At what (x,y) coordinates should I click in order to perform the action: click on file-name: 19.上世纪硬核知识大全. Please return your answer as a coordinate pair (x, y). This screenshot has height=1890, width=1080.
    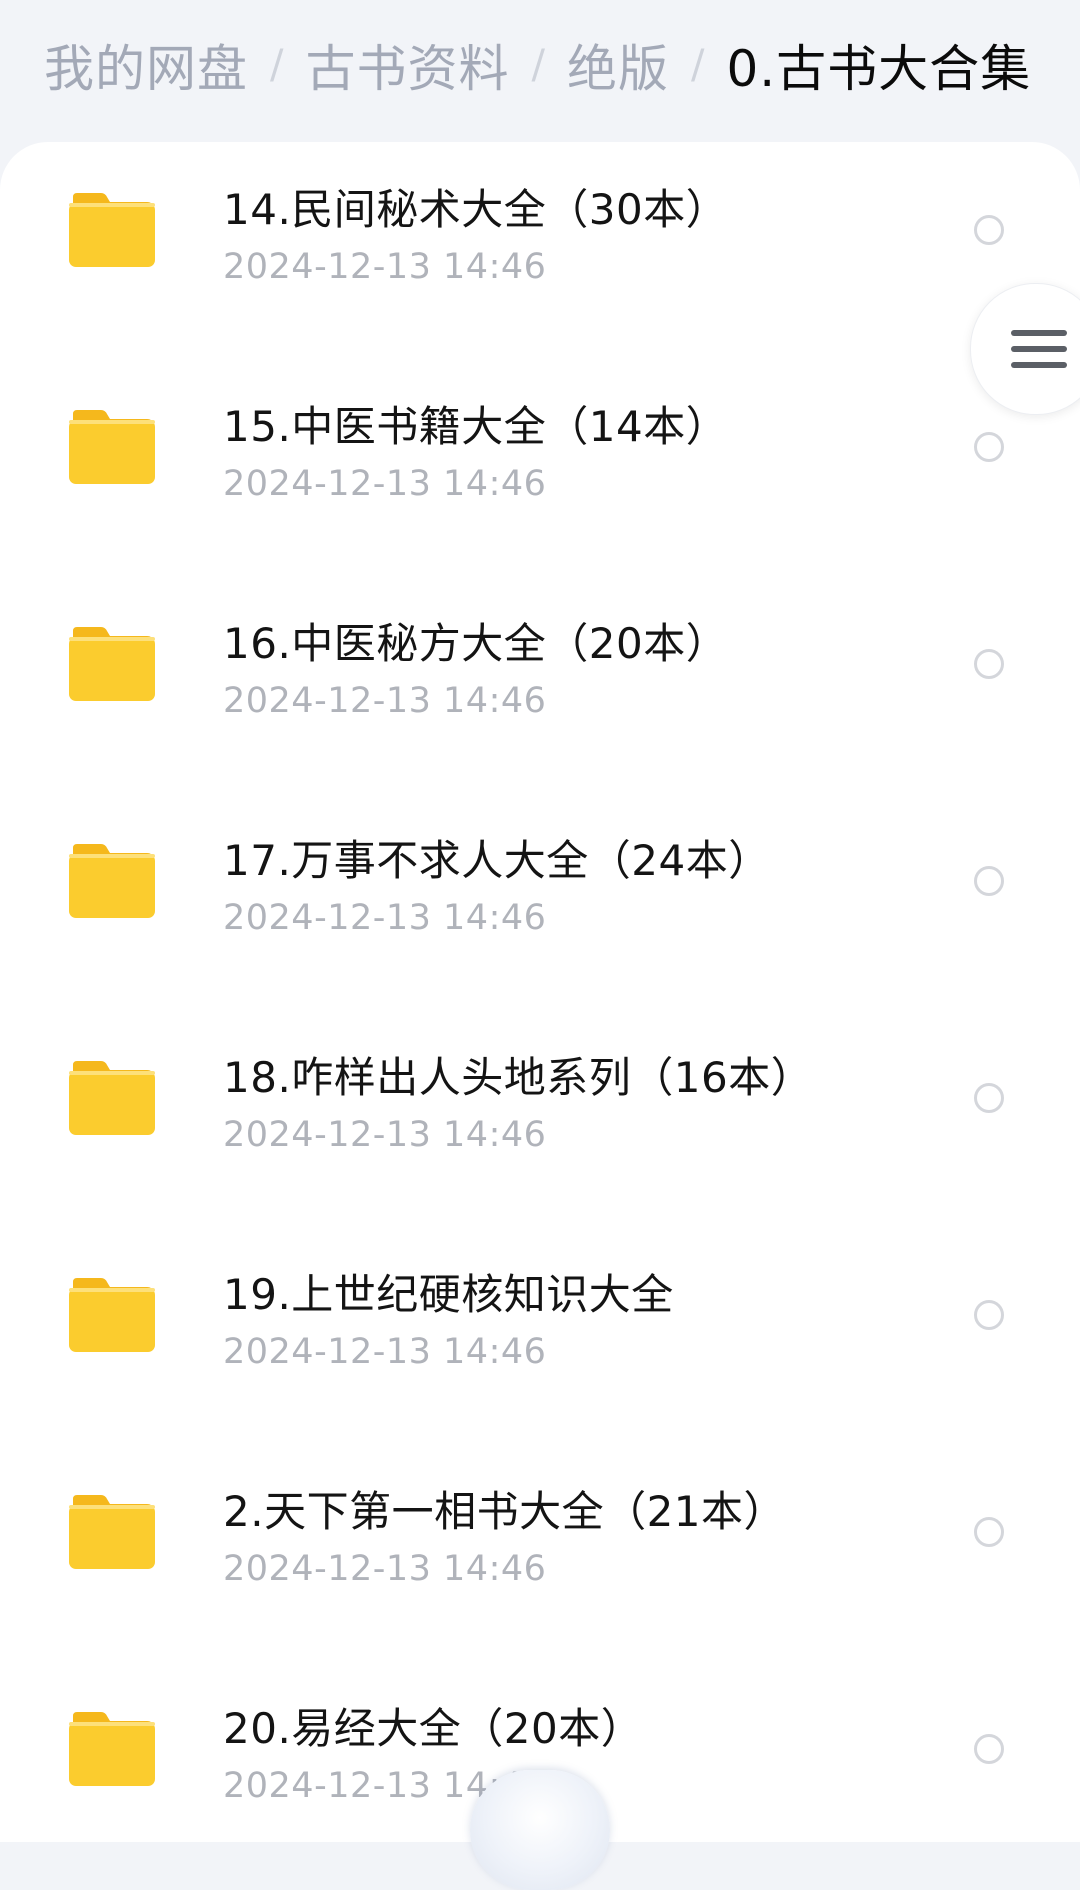
    Looking at the image, I should click on (448, 1294).